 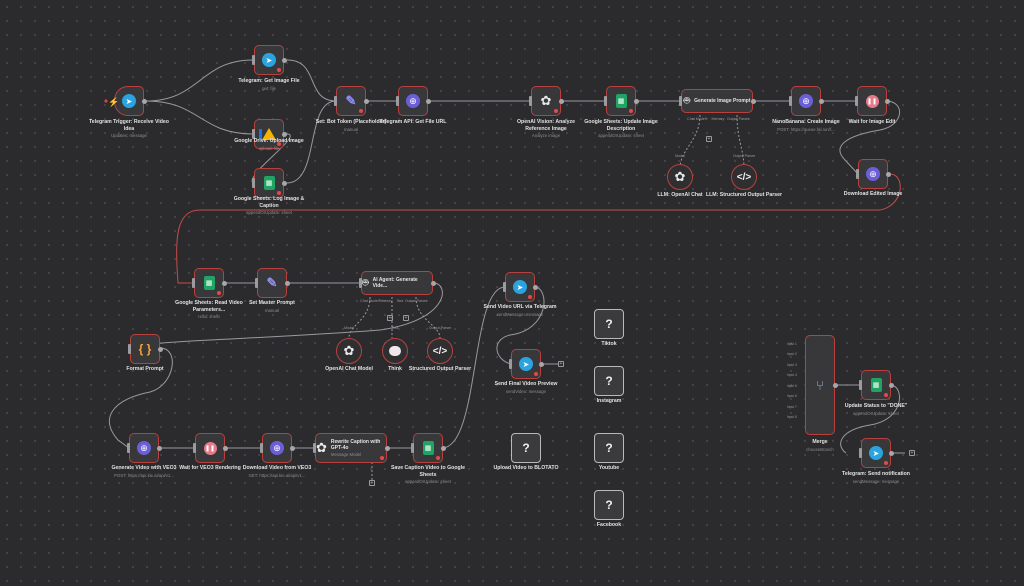 What do you see at coordinates (609, 505) in the screenshot?
I see `facebook-node: ?` at bounding box center [609, 505].